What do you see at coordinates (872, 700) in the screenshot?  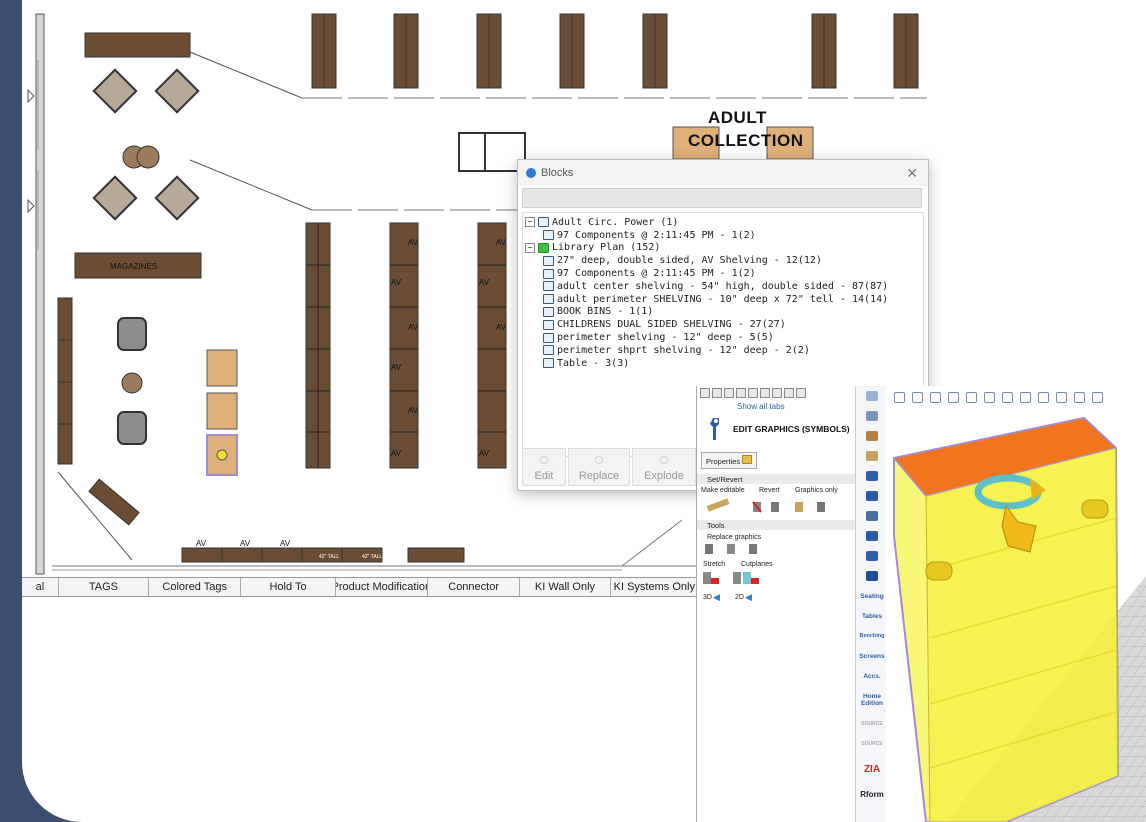 I see `side-tab-home-edition: Home Edition` at bounding box center [872, 700].